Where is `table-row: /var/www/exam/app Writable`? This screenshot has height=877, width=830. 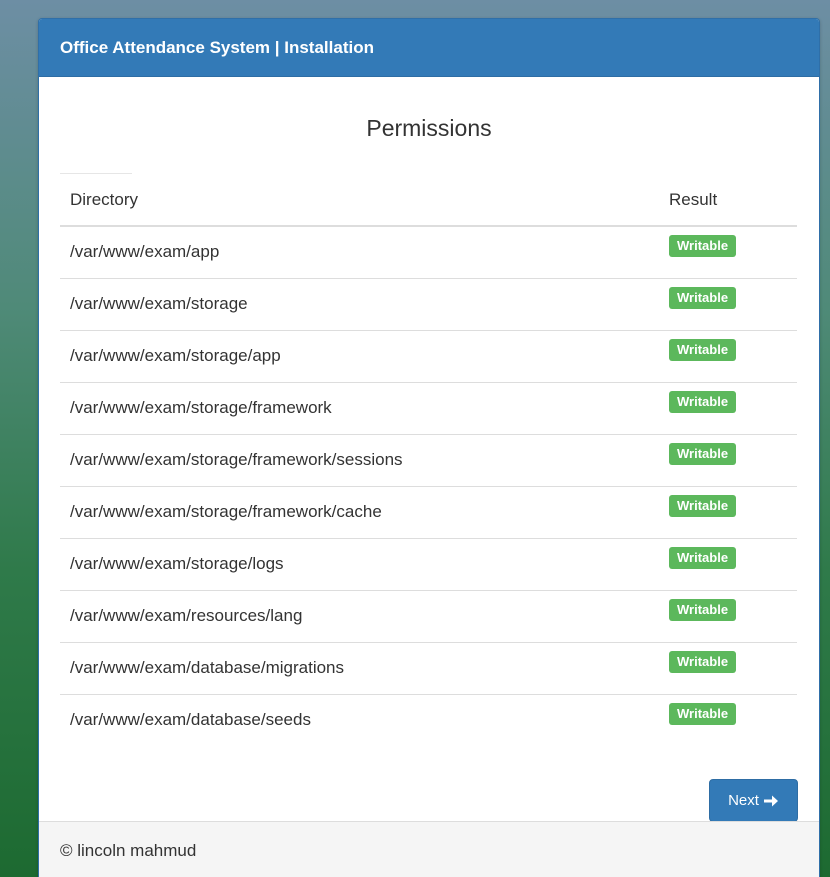 table-row: /var/www/exam/app Writable is located at coordinates (428, 252).